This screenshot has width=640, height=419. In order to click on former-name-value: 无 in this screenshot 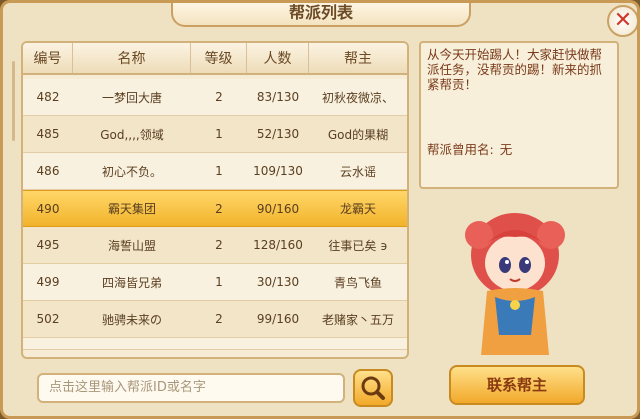, I will do `click(506, 149)`.